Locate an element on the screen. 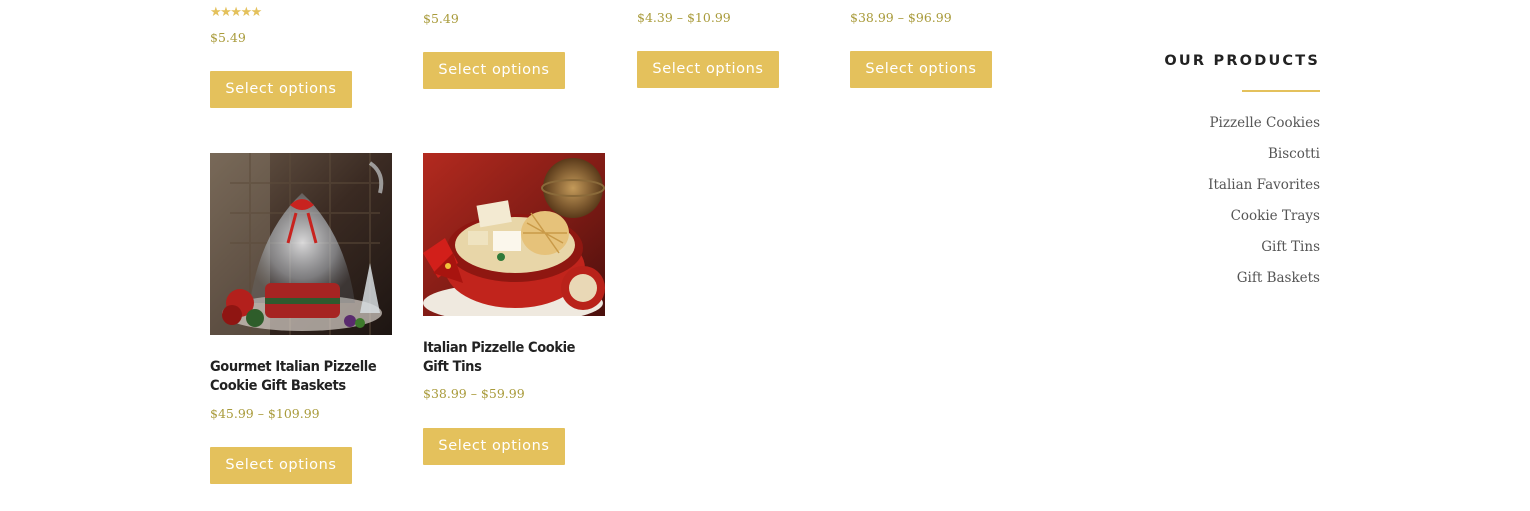 The width and height of the screenshot is (1530, 511). sidebar-link-biscotti: Biscotti is located at coordinates (1294, 154).